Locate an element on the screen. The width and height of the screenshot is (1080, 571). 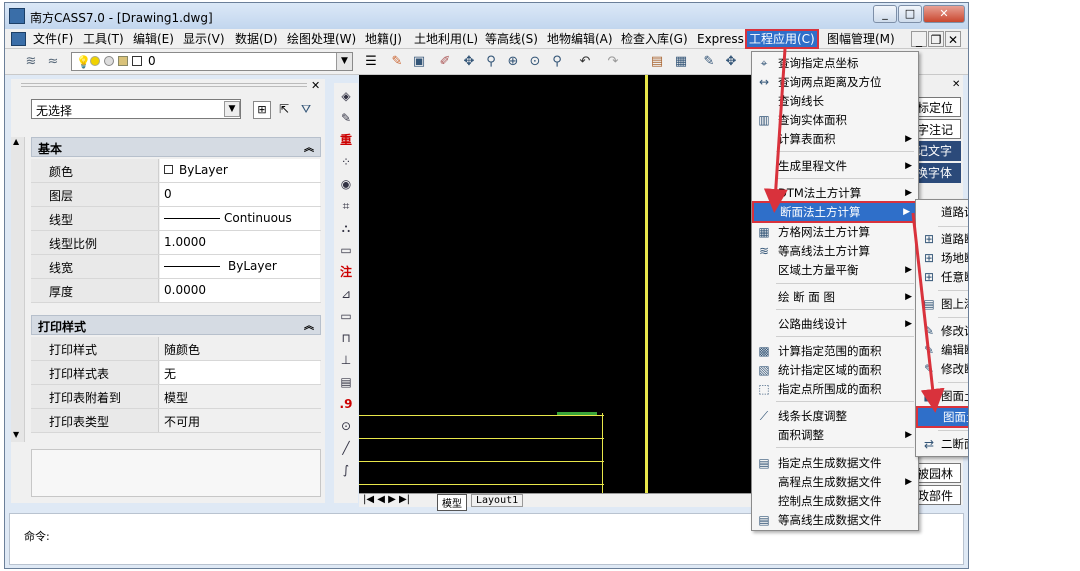
arrow-to-section-method is located at coordinates (775, 130).